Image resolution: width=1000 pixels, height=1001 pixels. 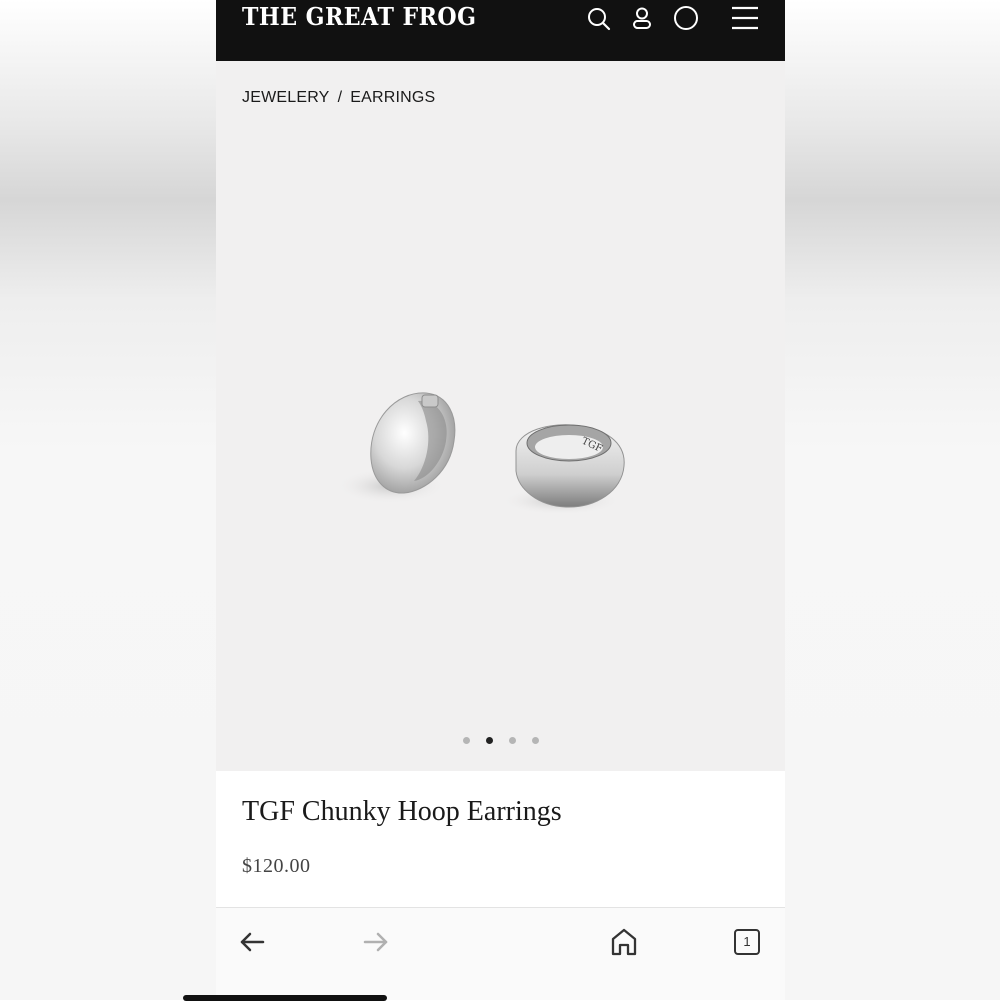 What do you see at coordinates (286, 97) in the screenshot?
I see `breadcrumb-jewelery: JEWELERY` at bounding box center [286, 97].